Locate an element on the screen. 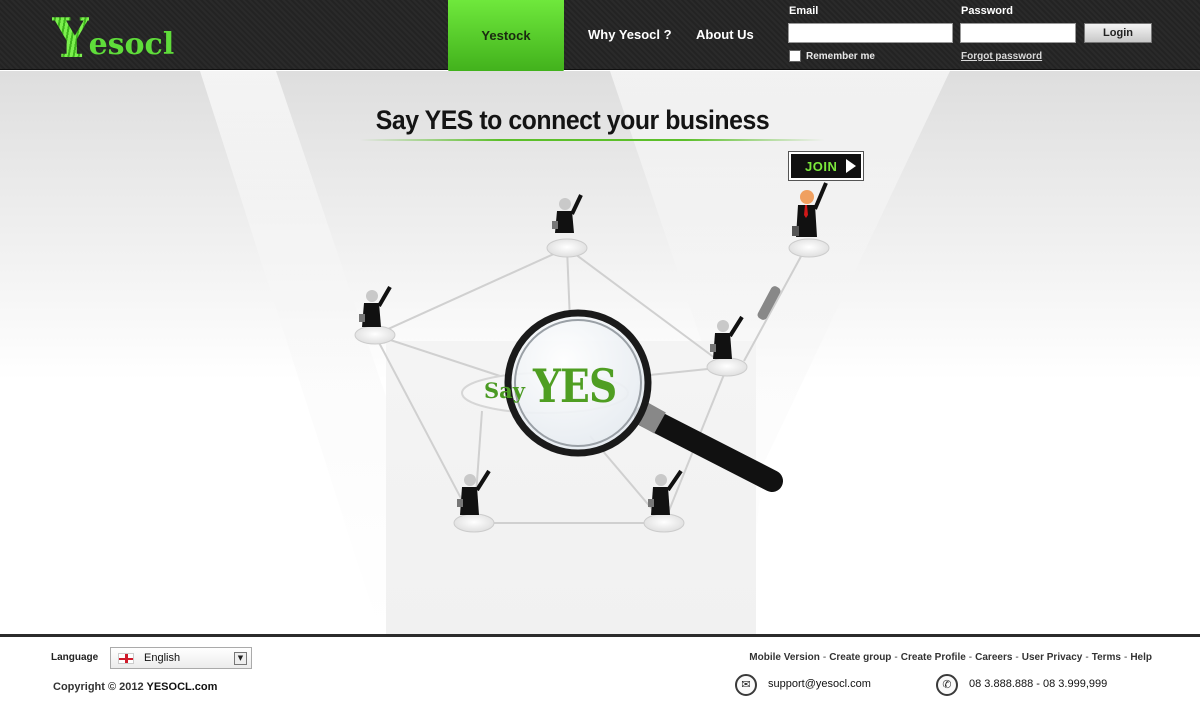  england-flag-icon is located at coordinates (126, 658).